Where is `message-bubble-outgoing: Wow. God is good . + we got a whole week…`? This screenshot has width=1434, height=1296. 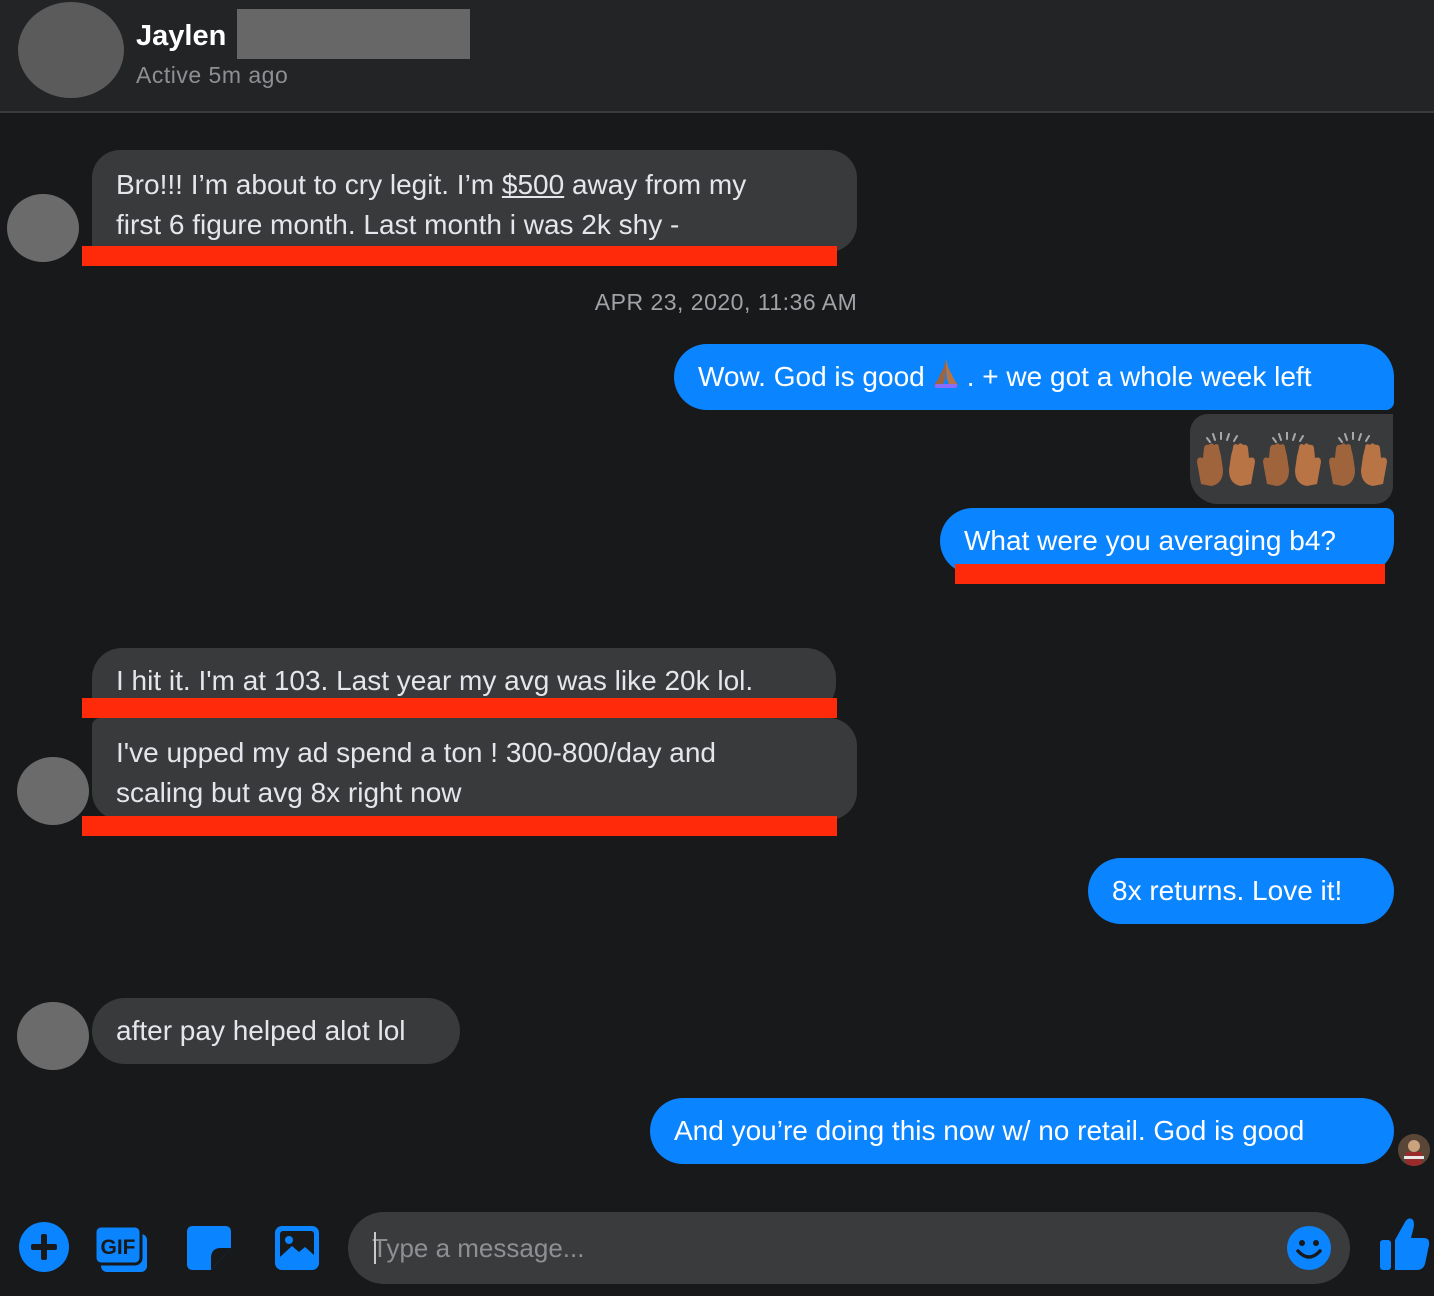
message-bubble-outgoing: Wow. God is good . + we got a whole week… is located at coordinates (1034, 377).